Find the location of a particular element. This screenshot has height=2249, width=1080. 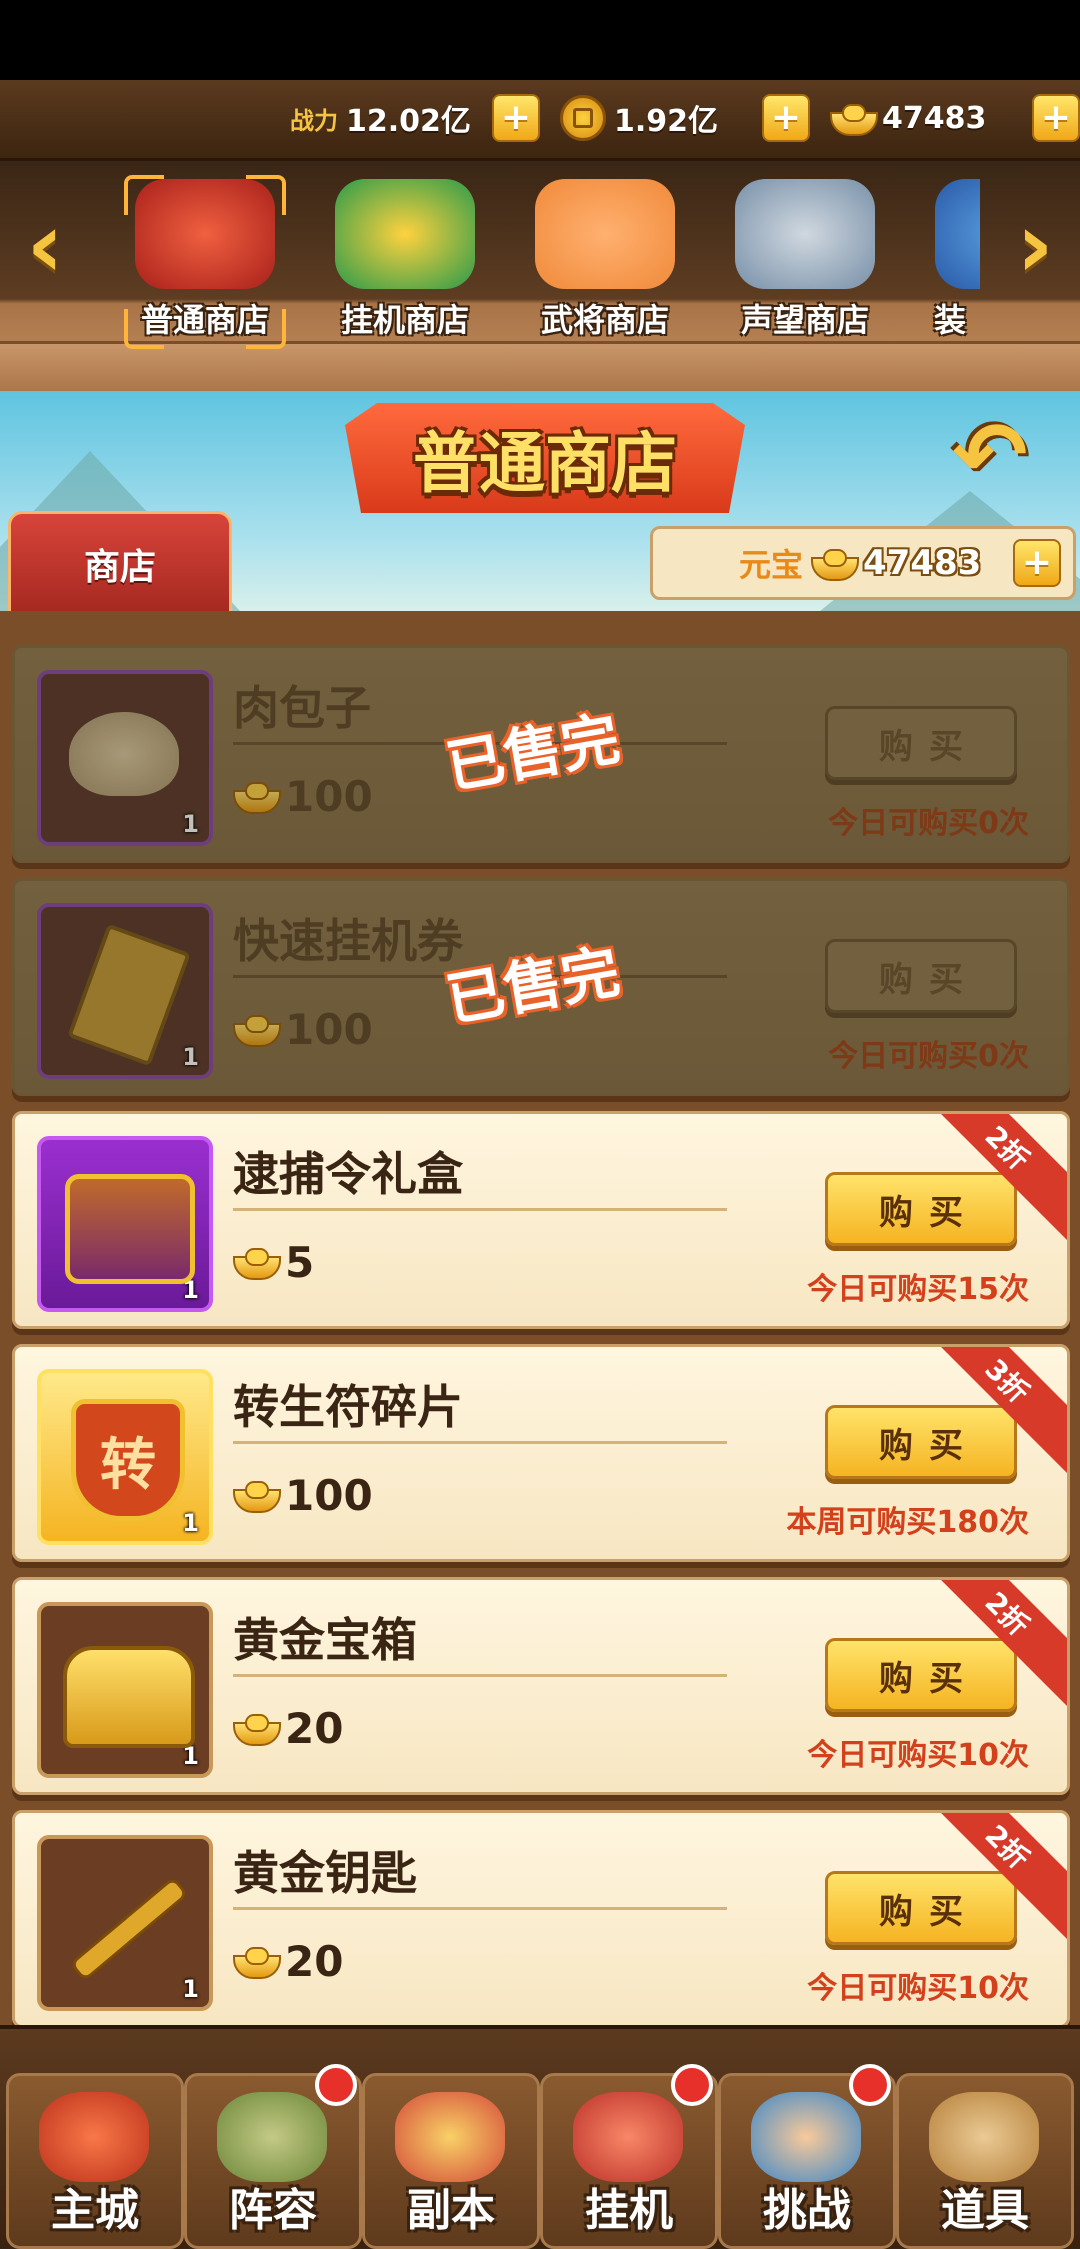

rebirth-token-icon: 1 is located at coordinates (125, 1457).